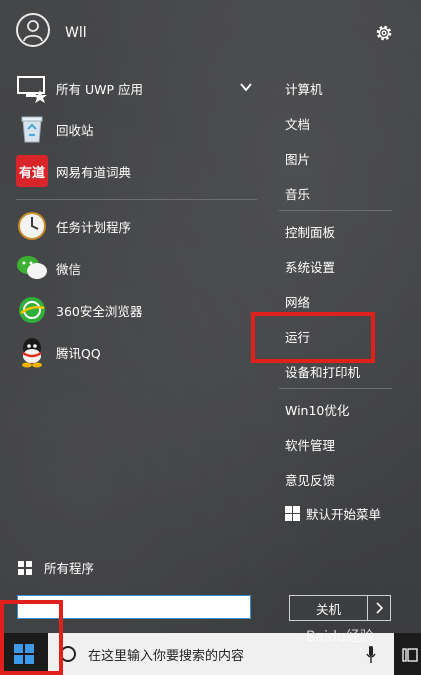 This screenshot has width=421, height=675. I want to click on app-label: 网易有道词典, so click(94, 172).